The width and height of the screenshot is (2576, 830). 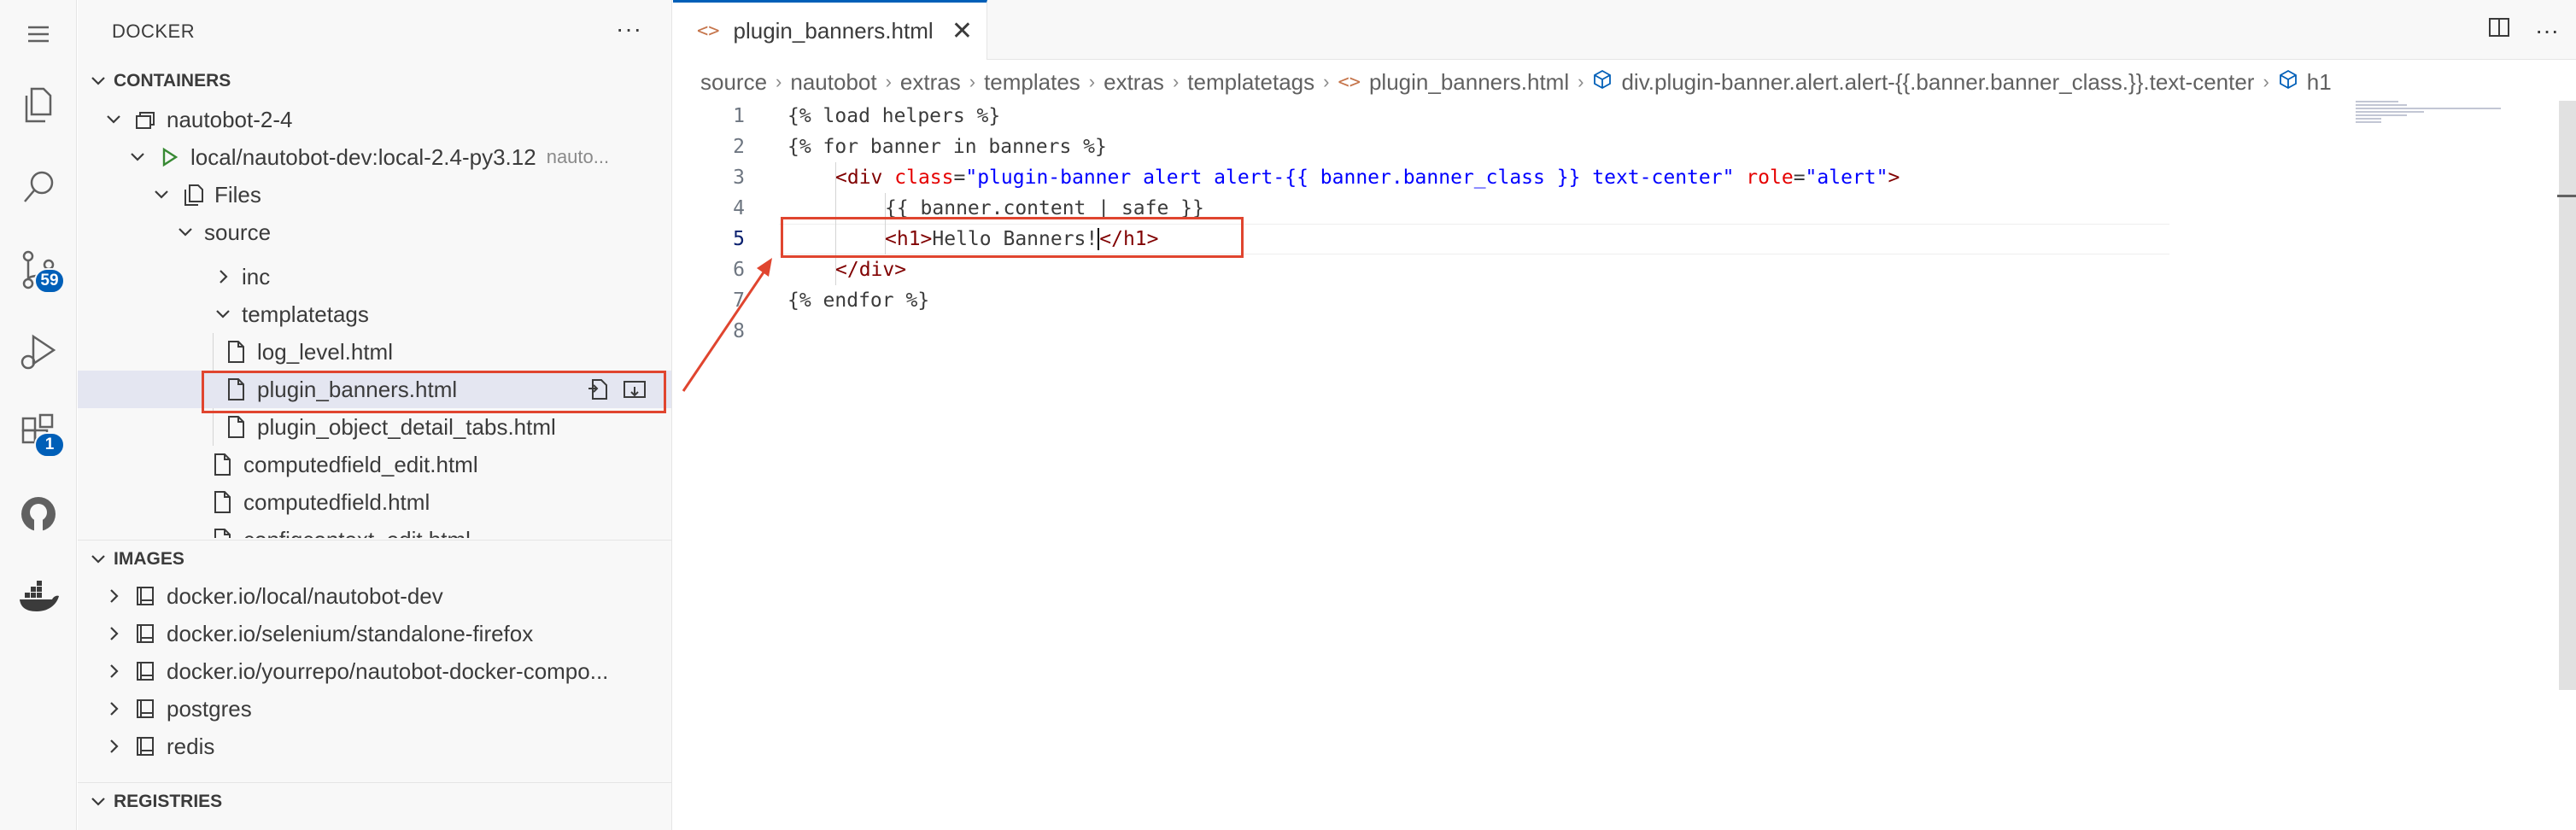 I want to click on image-row: docker.io/local/nautobot-dev, so click(x=374, y=596).